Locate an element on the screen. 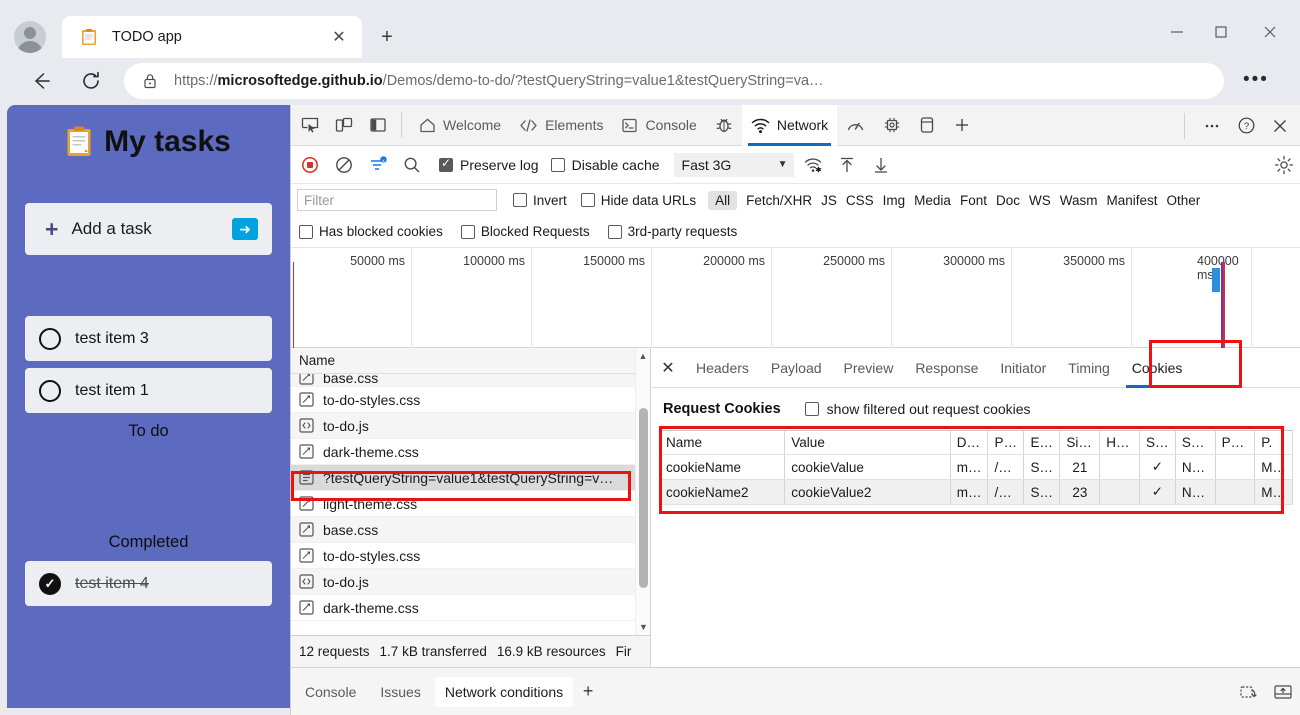 The image size is (1300, 715). tab-memory is located at coordinates (892, 125).